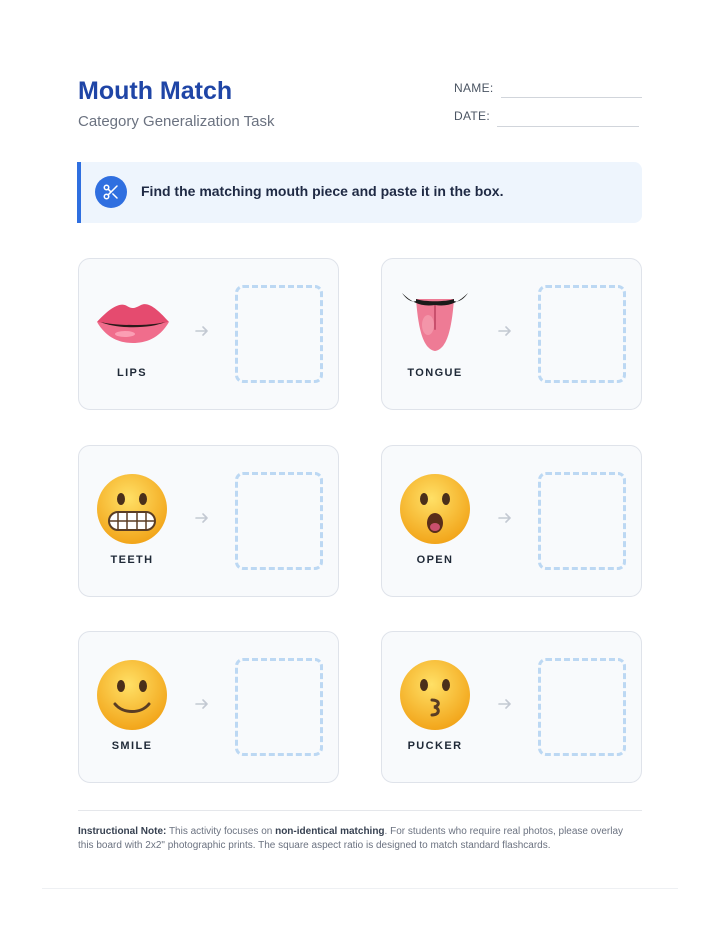 The height and width of the screenshot is (932, 720). What do you see at coordinates (571, 97) in the screenshot?
I see `name-field-line` at bounding box center [571, 97].